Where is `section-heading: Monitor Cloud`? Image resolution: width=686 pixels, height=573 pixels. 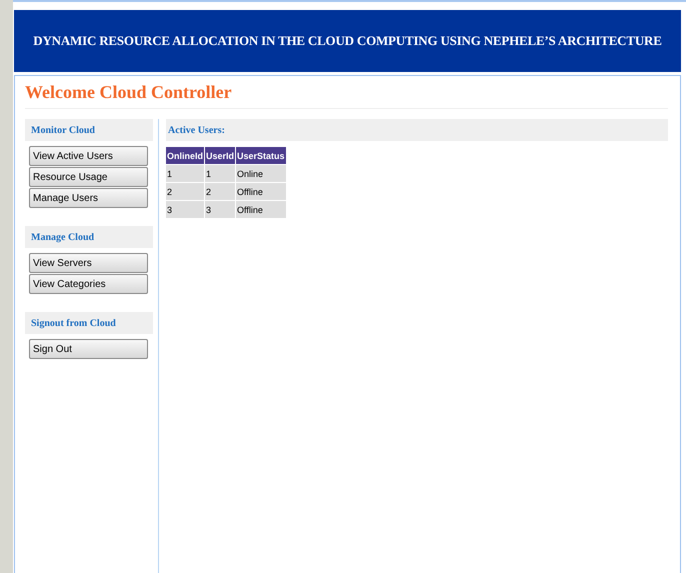
section-heading: Monitor Cloud is located at coordinates (89, 130).